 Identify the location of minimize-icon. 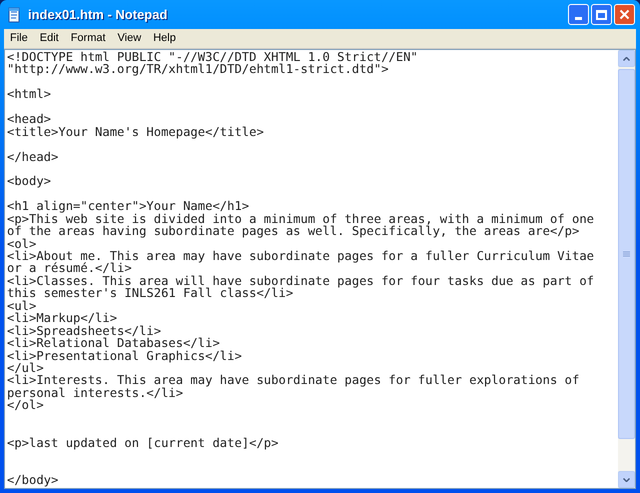
(578, 18).